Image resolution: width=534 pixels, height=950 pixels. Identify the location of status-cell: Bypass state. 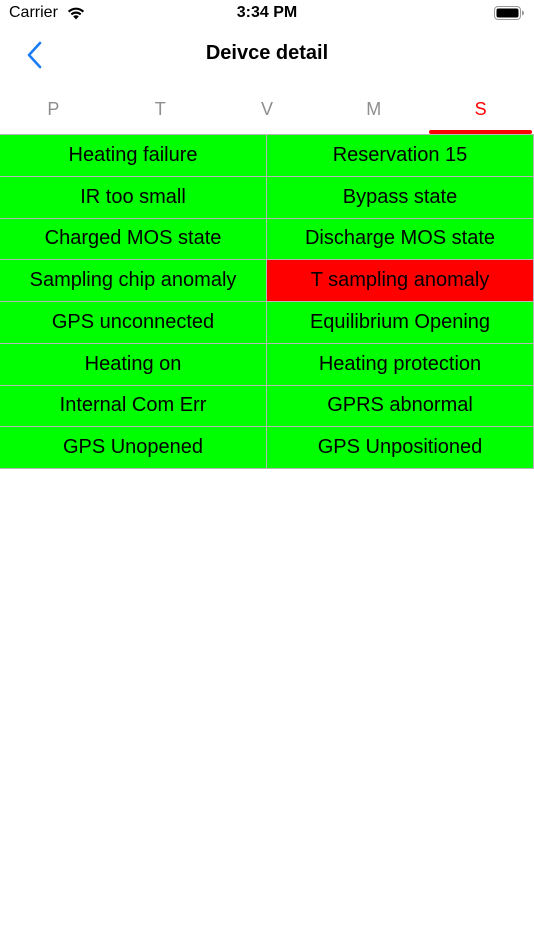
(400, 197).